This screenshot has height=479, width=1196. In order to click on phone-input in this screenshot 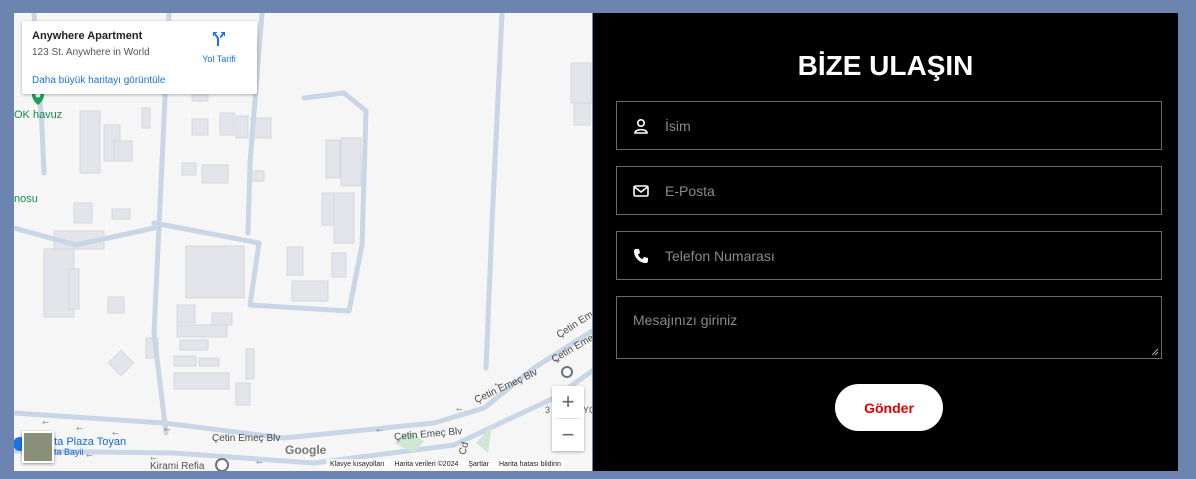, I will do `click(913, 255)`.